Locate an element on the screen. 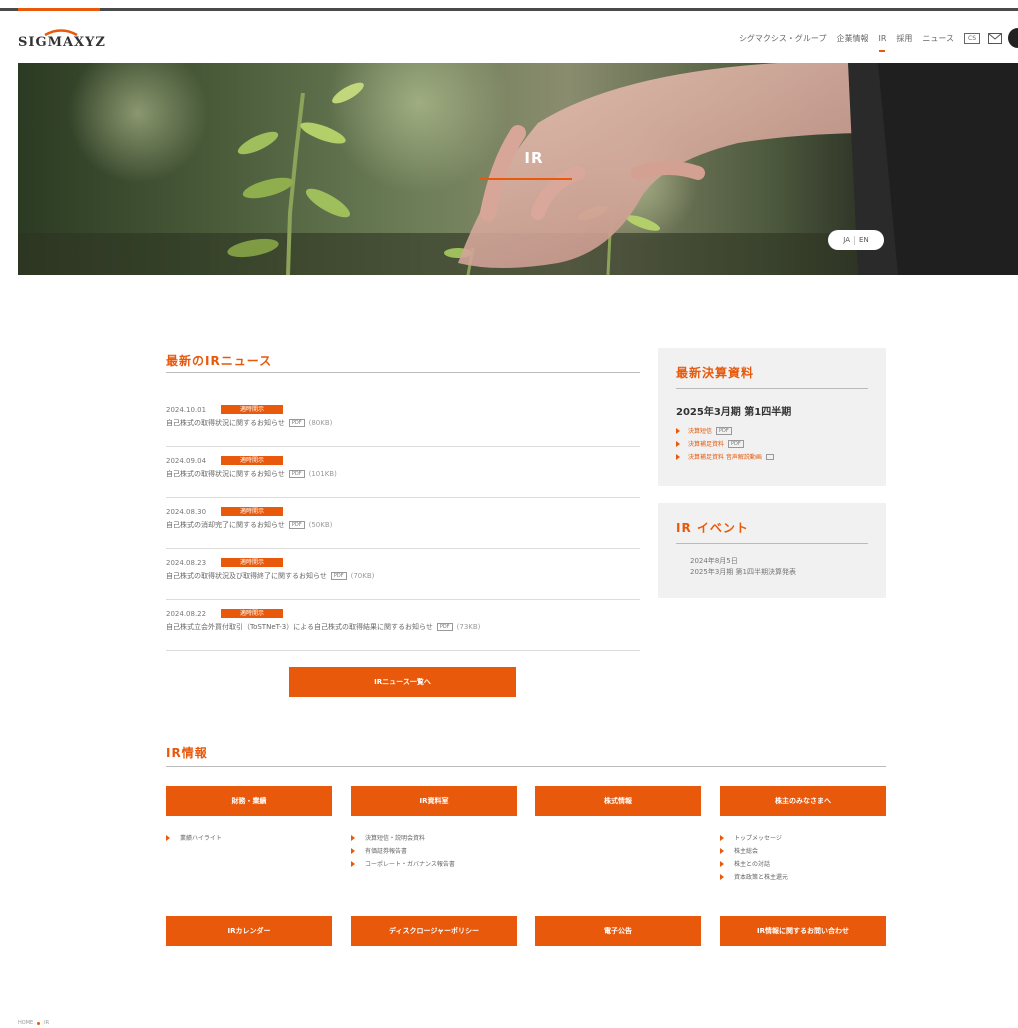 The image size is (1018, 1028). latest-financials-divider is located at coordinates (772, 388).